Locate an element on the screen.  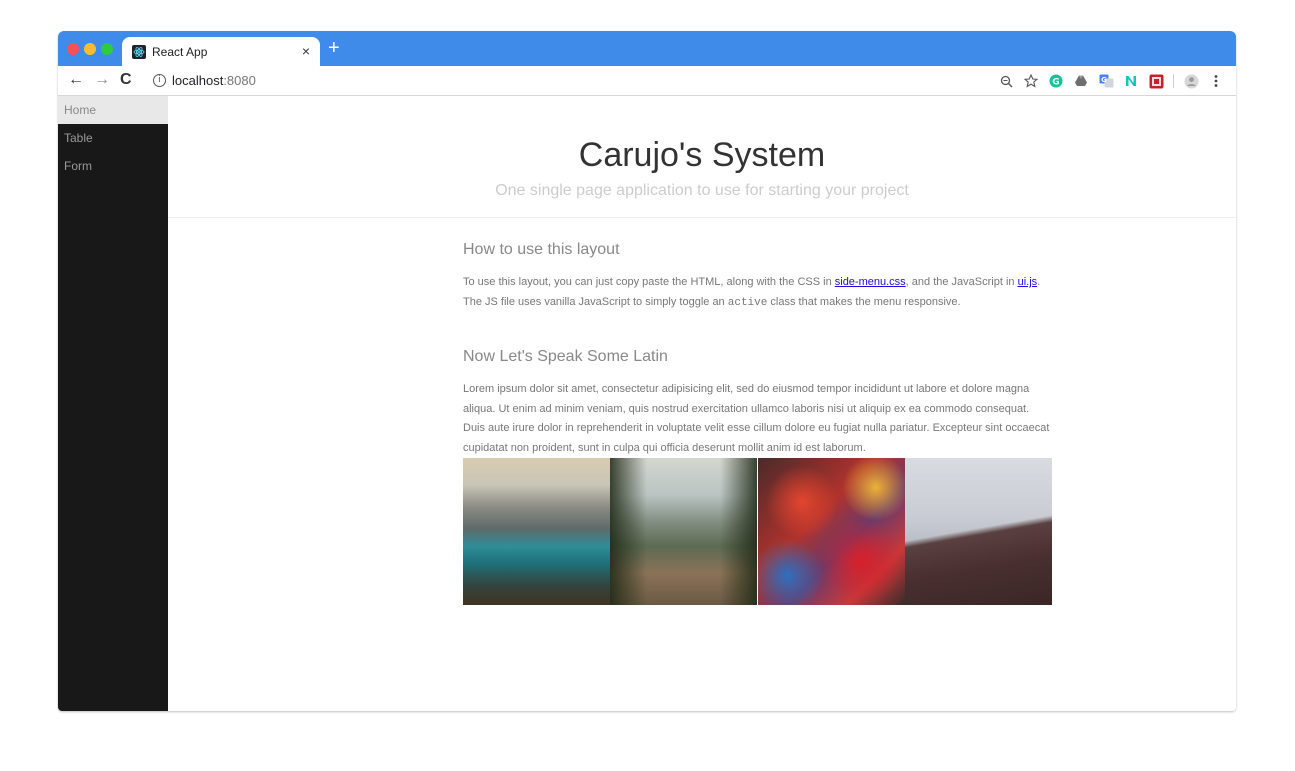
menu-item-form: Form is located at coordinates (113, 166).